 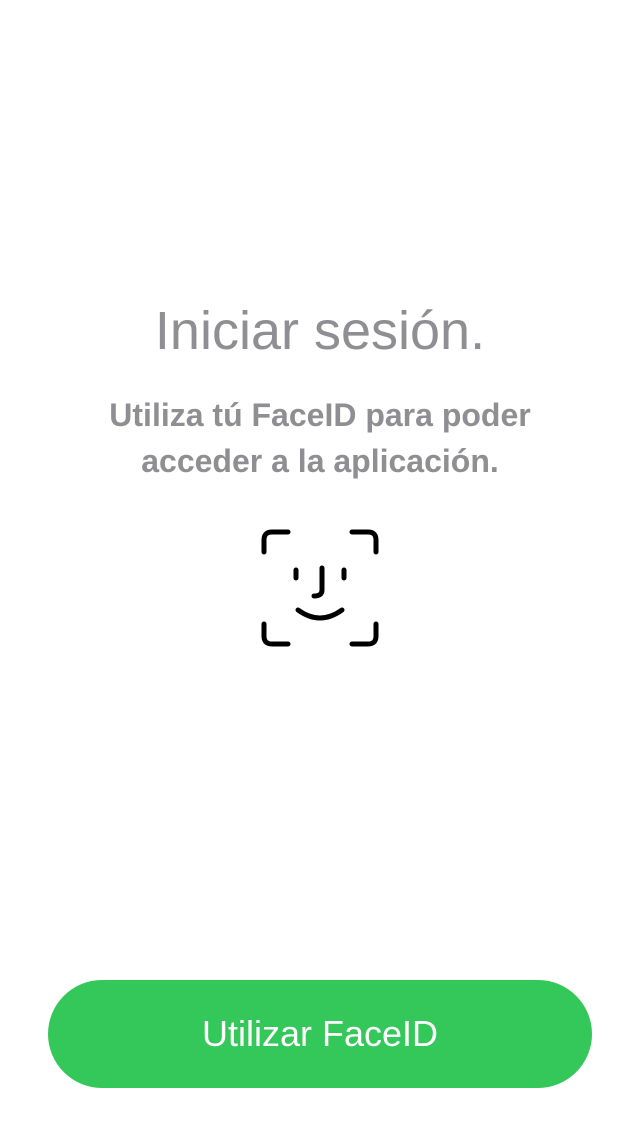 I want to click on page-title: Iniciar sesión., so click(x=320, y=331).